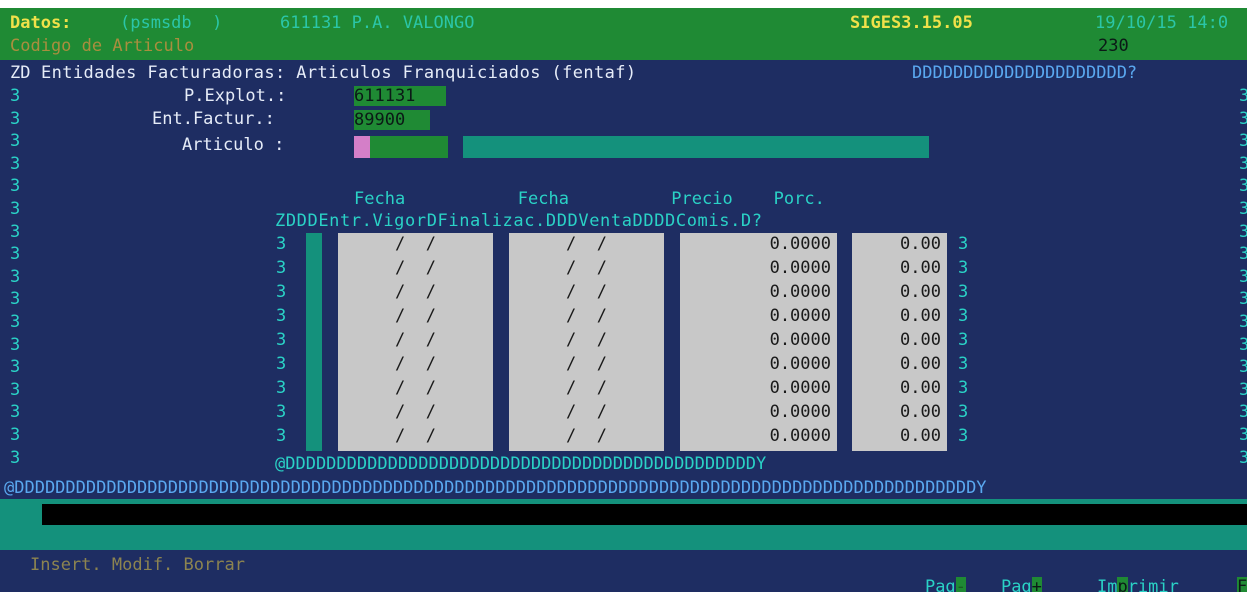  I want to click on imprimir-label-b: rimir, so click(1153, 584).